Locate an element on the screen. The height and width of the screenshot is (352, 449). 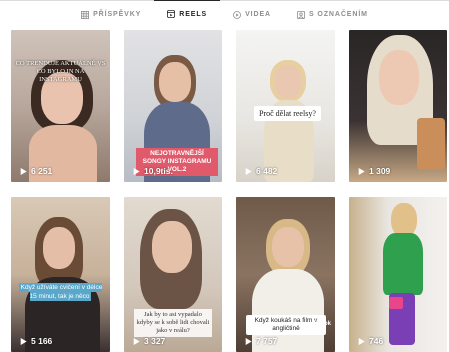
coffee-cup is located at coordinates (431, 144).